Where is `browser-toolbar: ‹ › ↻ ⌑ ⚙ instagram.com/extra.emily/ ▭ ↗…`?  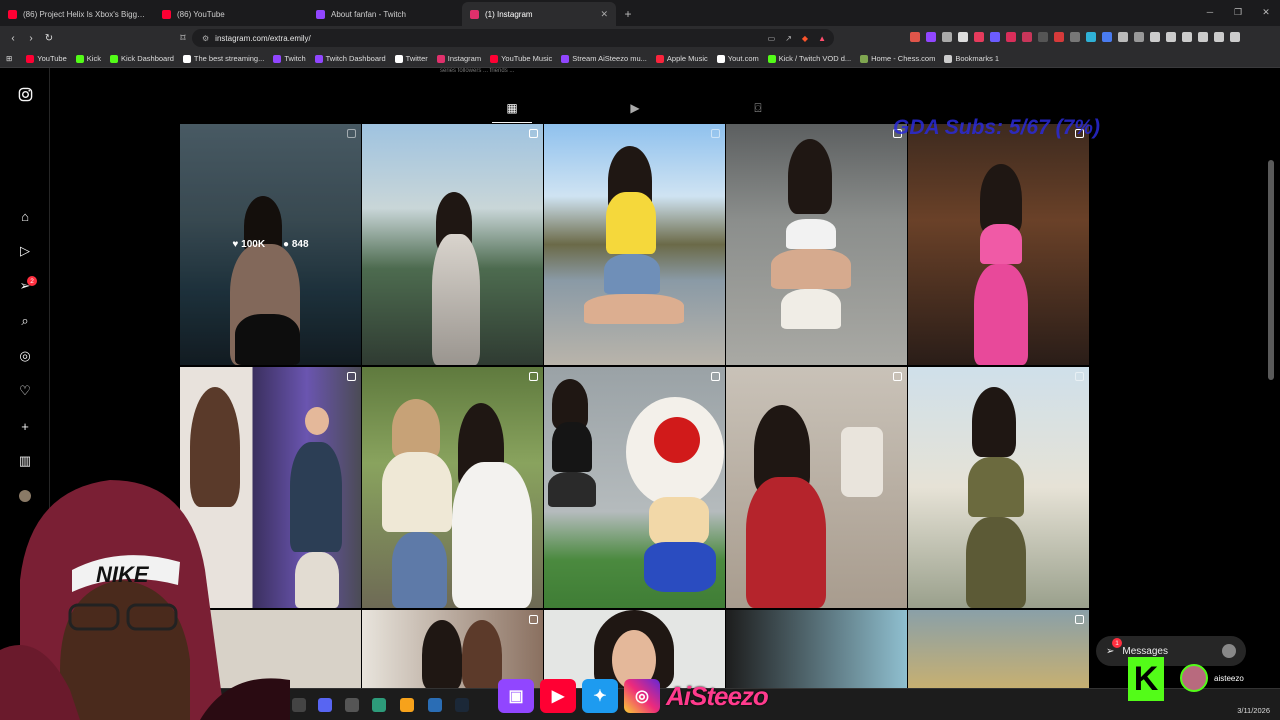 browser-toolbar: ‹ › ↻ ⌑ ⚙ instagram.com/extra.emily/ ▭ ↗… is located at coordinates (640, 38).